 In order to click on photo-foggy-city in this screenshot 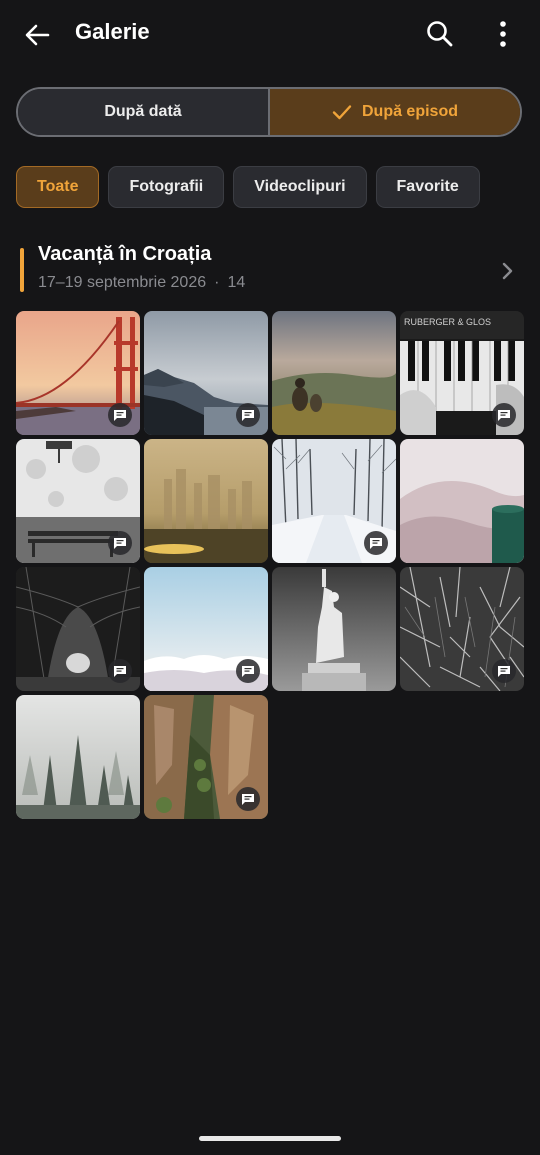, I will do `click(206, 501)`.